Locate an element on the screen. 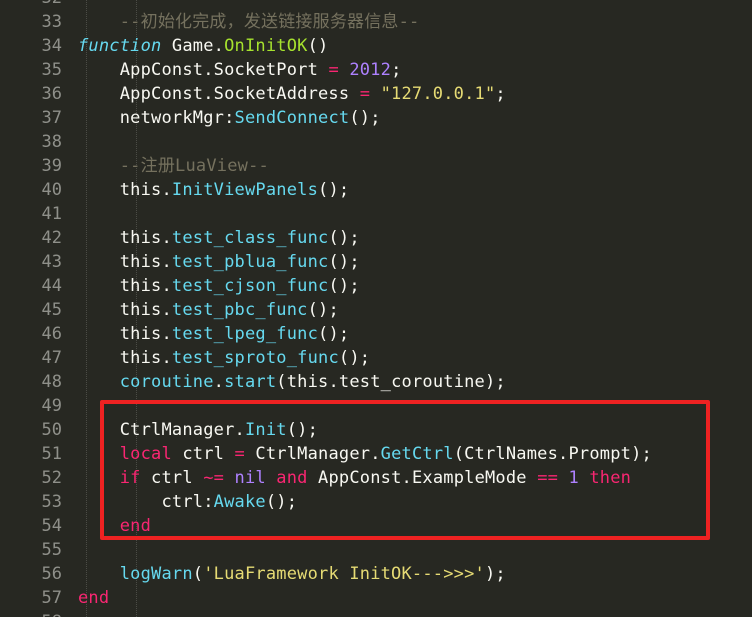  line-number: 38 is located at coordinates (51, 142).